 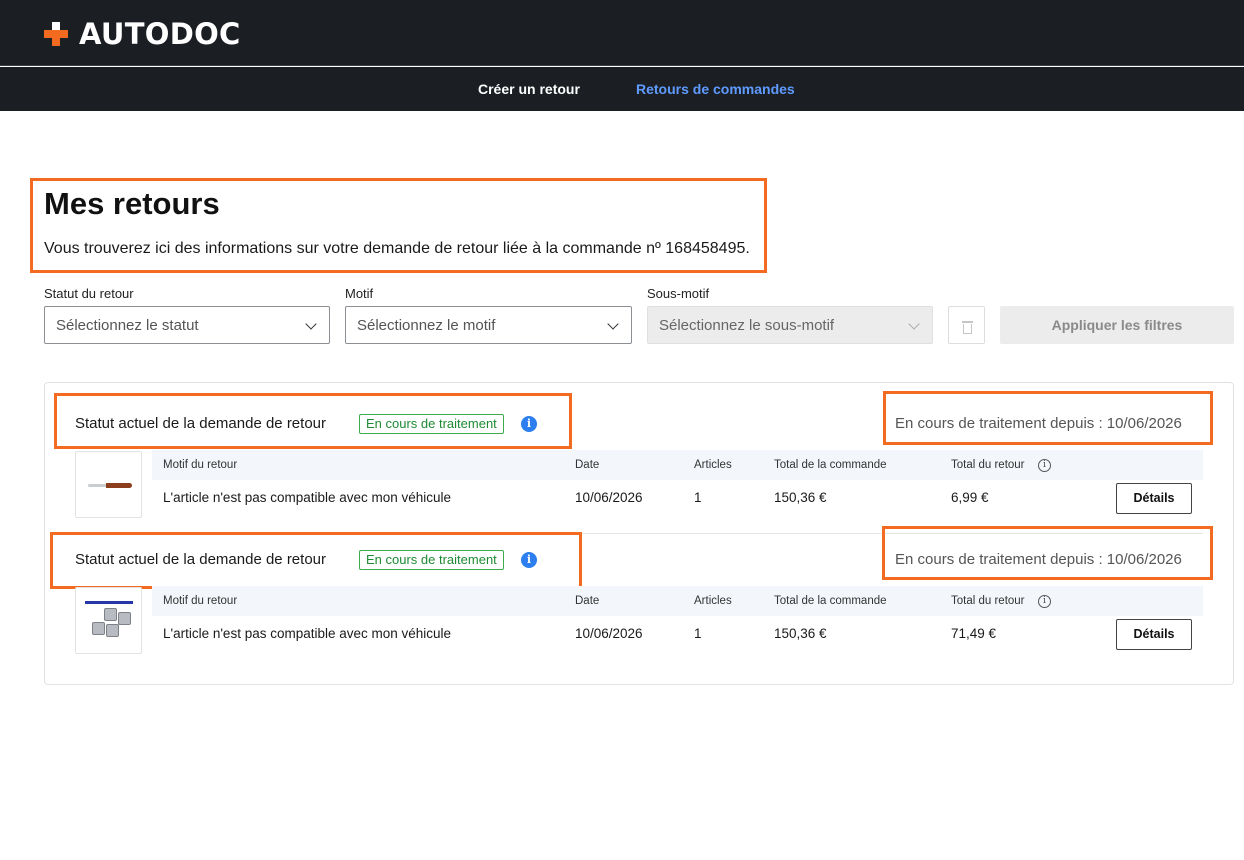 I want to click on apply-filters-button: Appliquer les filtres, so click(x=1117, y=325).